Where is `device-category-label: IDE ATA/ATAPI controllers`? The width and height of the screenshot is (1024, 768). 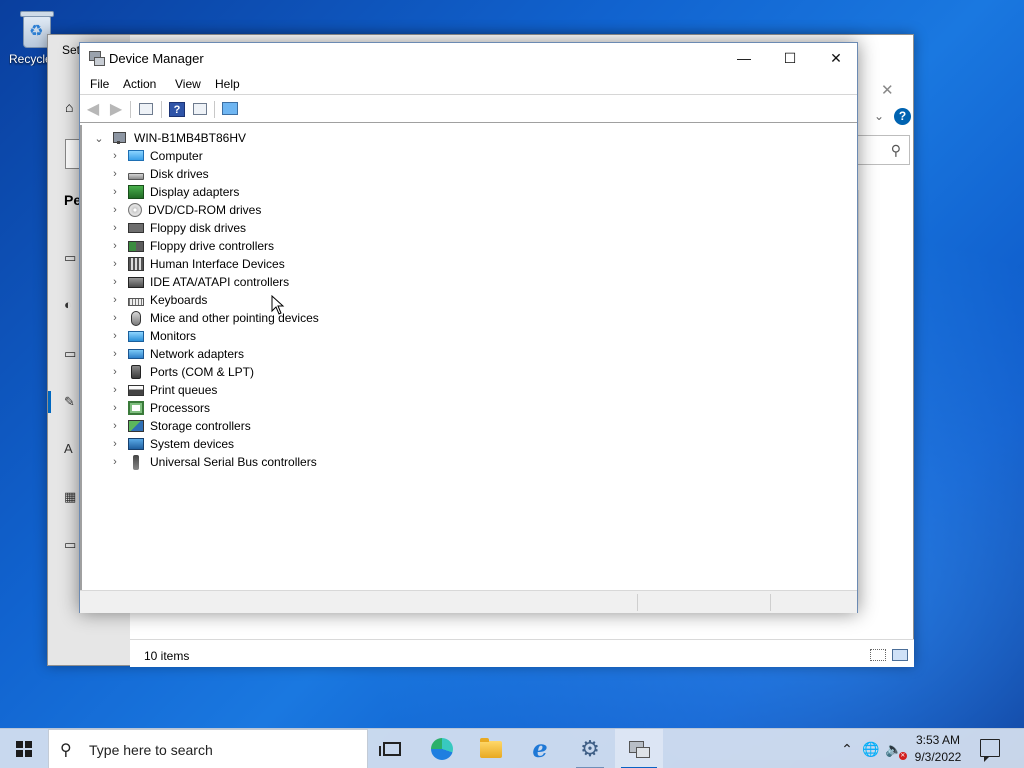 device-category-label: IDE ATA/ATAPI controllers is located at coordinates (220, 282).